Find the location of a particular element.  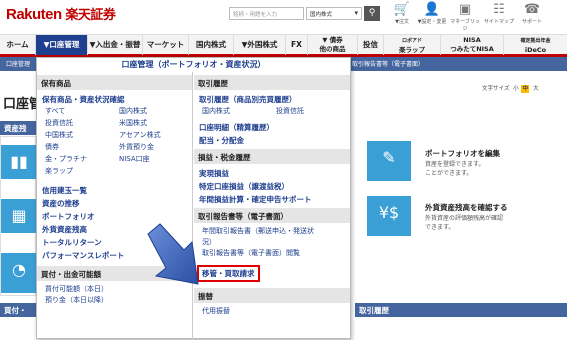

nav-fx: FX is located at coordinates (297, 45).